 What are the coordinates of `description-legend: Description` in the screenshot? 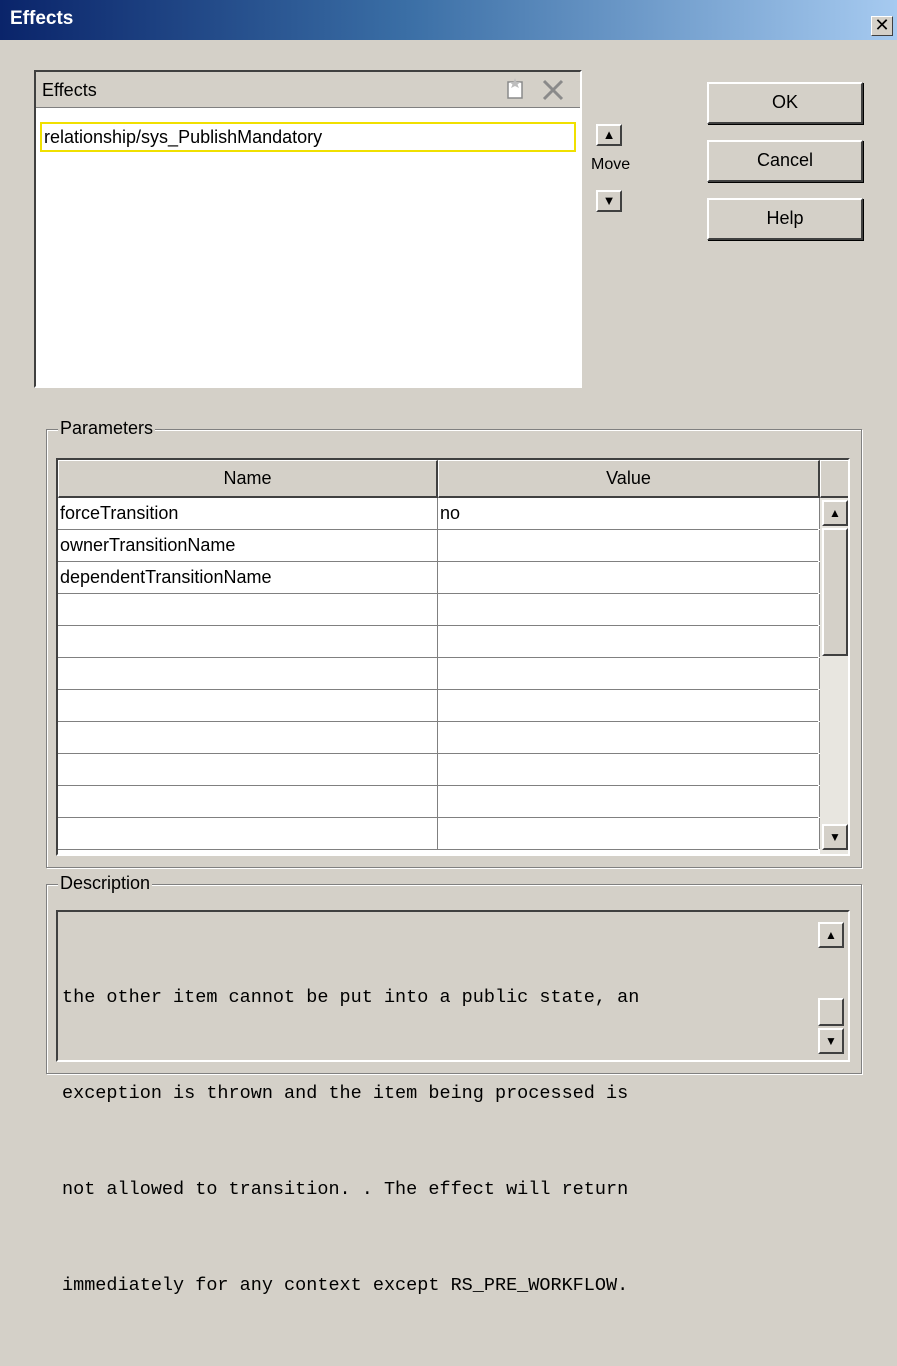 It's located at (105, 883).